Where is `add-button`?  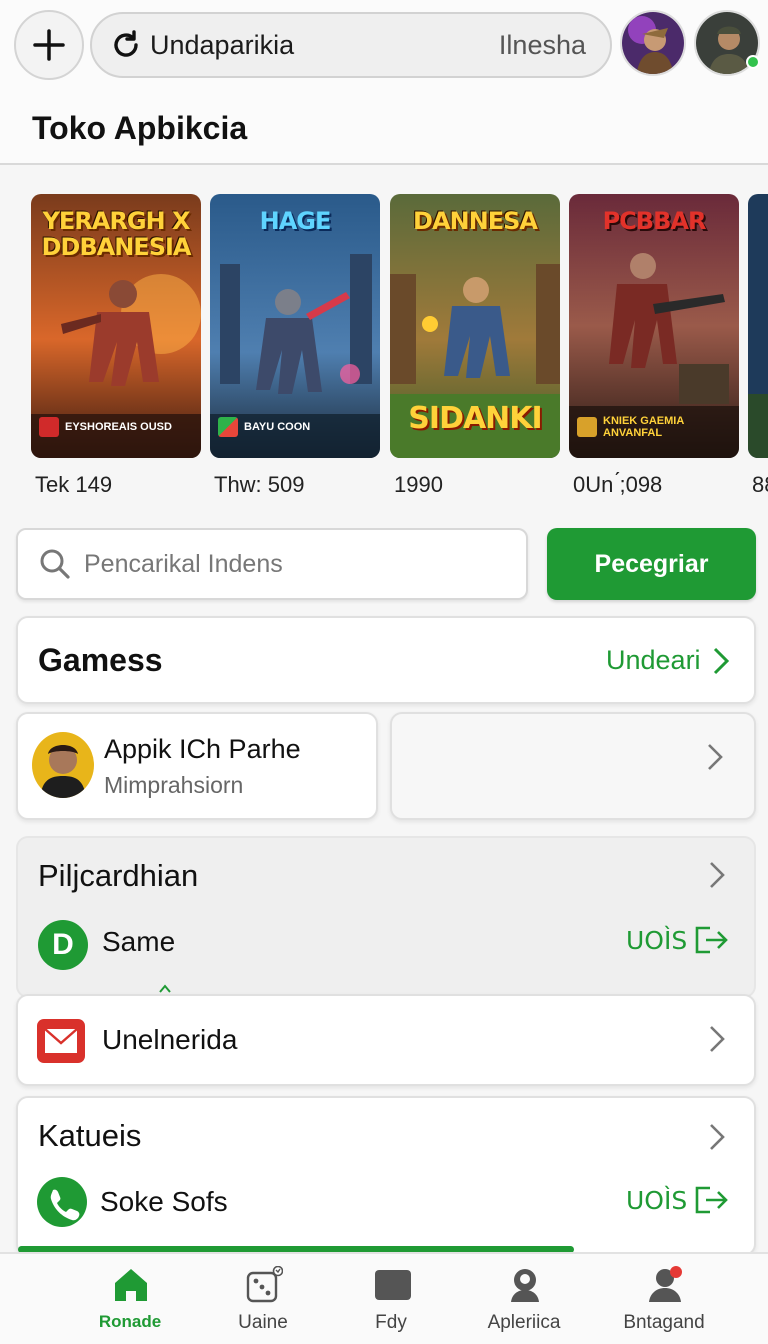 add-button is located at coordinates (49, 45).